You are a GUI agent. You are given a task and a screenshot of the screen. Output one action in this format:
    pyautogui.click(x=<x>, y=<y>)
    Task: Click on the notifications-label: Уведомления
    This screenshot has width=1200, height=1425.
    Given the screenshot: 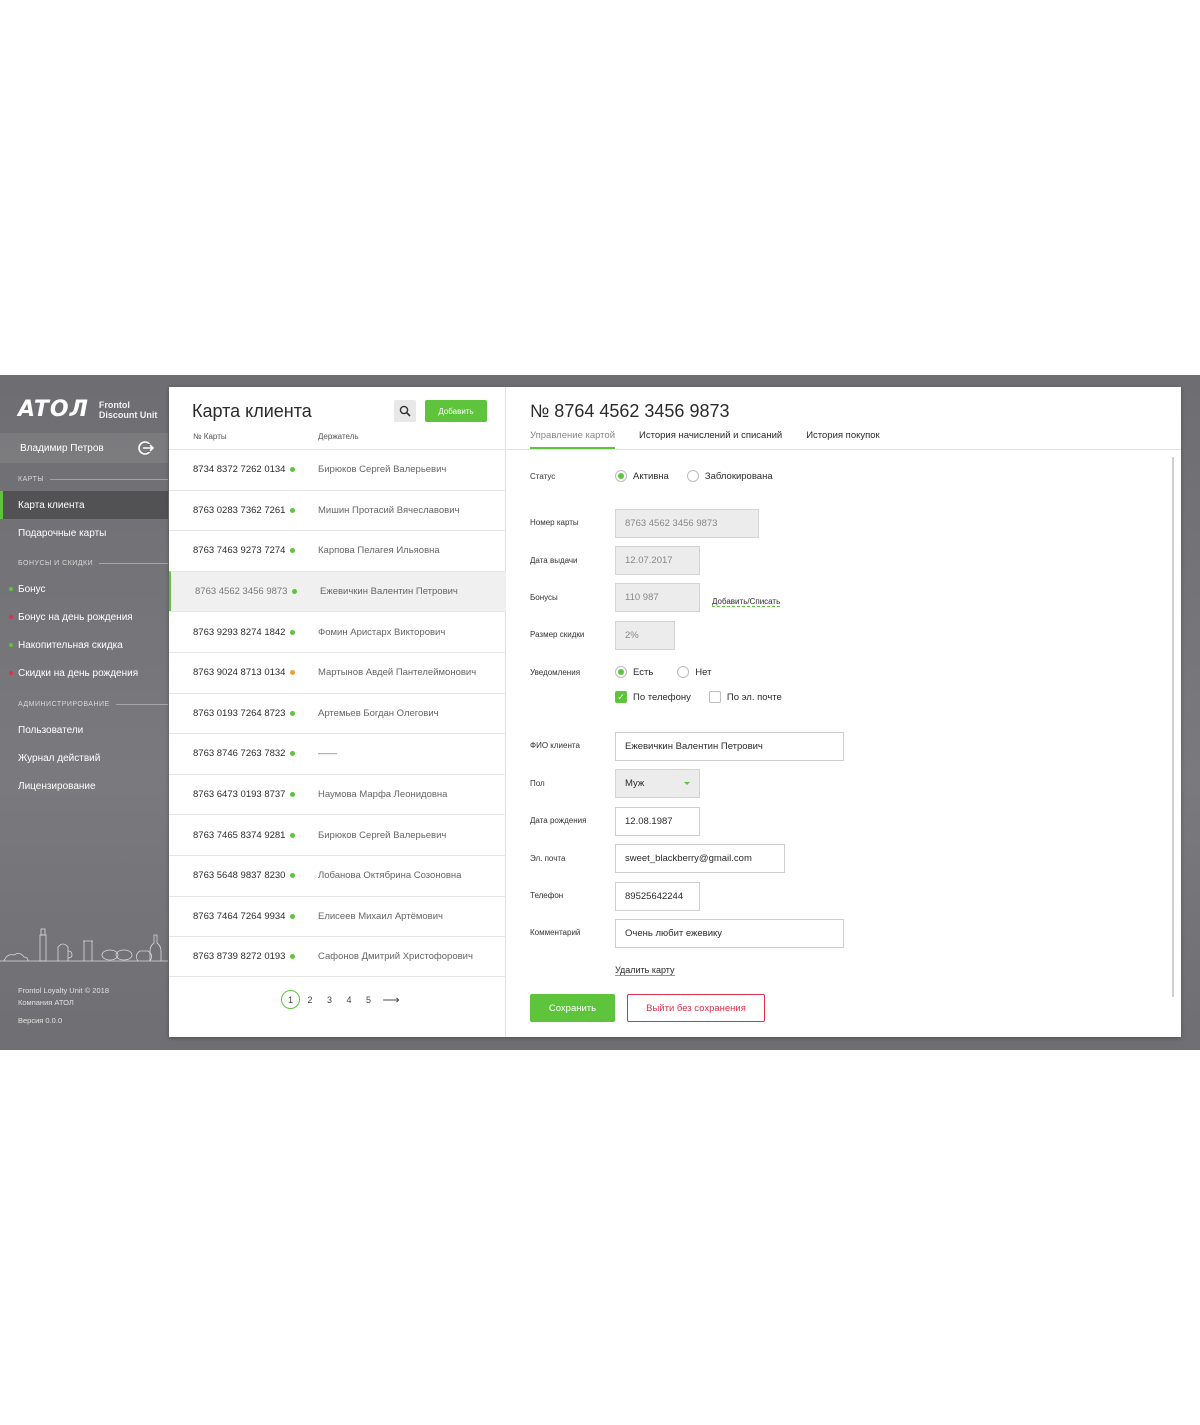 What is the action you would take?
    pyautogui.click(x=555, y=672)
    